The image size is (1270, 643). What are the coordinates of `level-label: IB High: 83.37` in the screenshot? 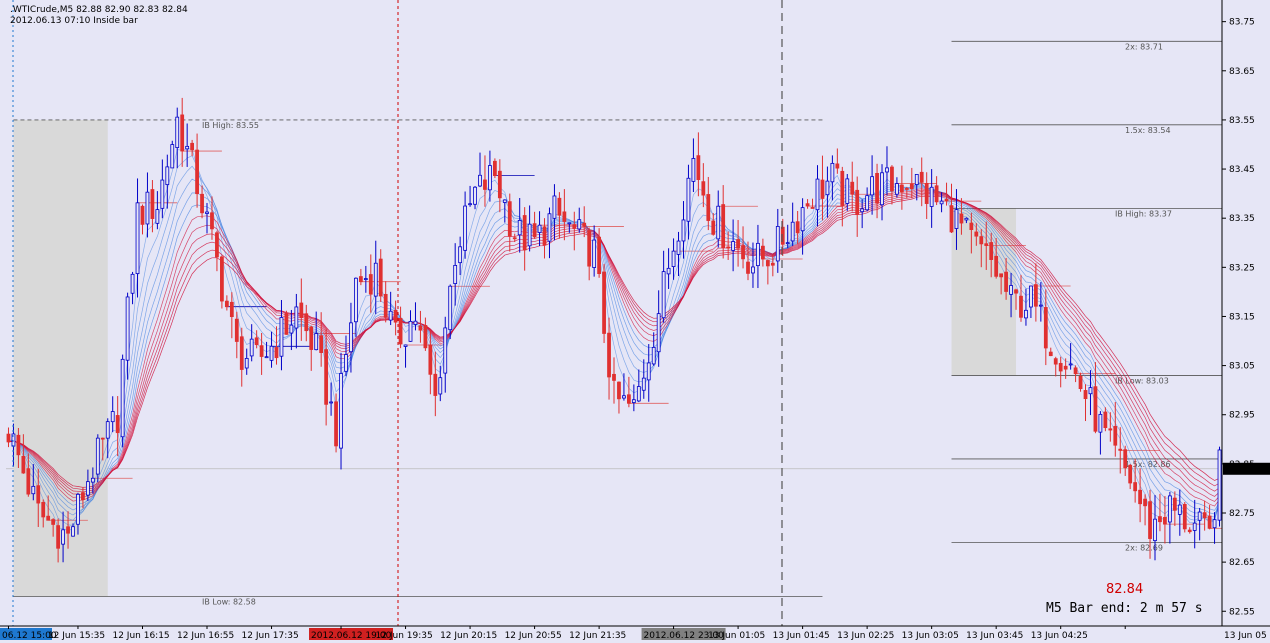 It's located at (1143, 213).